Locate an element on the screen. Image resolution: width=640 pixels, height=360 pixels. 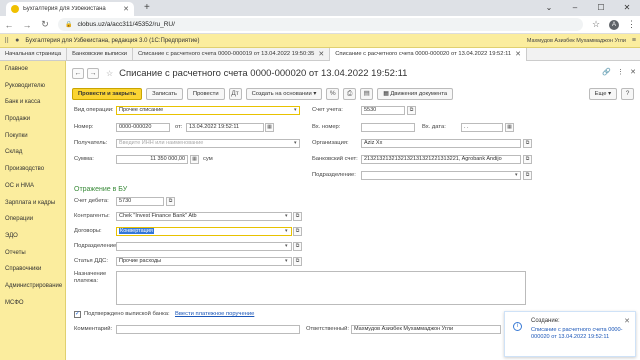
percent-icon: % is located at coordinates (333, 93).